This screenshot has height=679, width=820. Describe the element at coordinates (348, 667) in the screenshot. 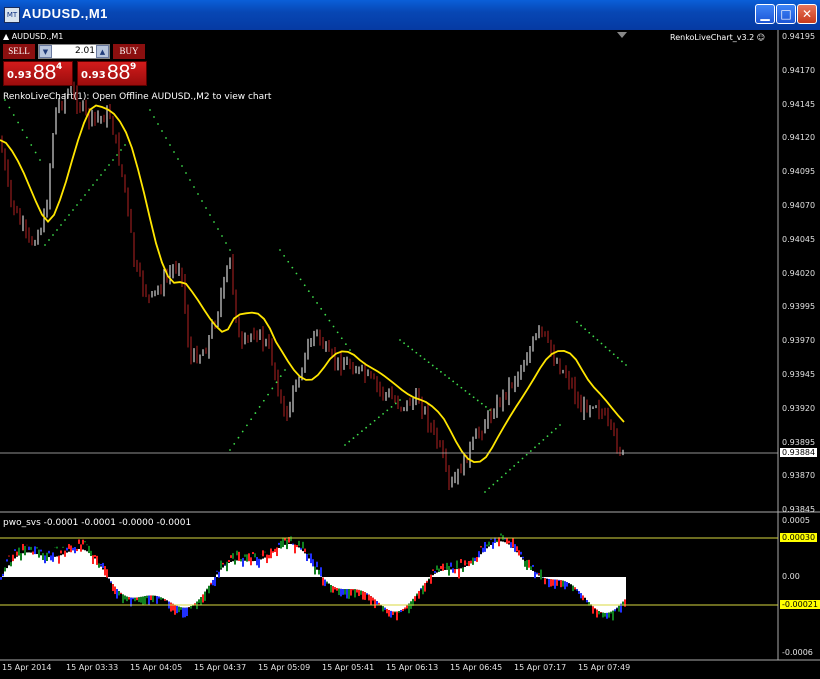

I see `time-tick-label: 15 Apr 05:41` at that location.